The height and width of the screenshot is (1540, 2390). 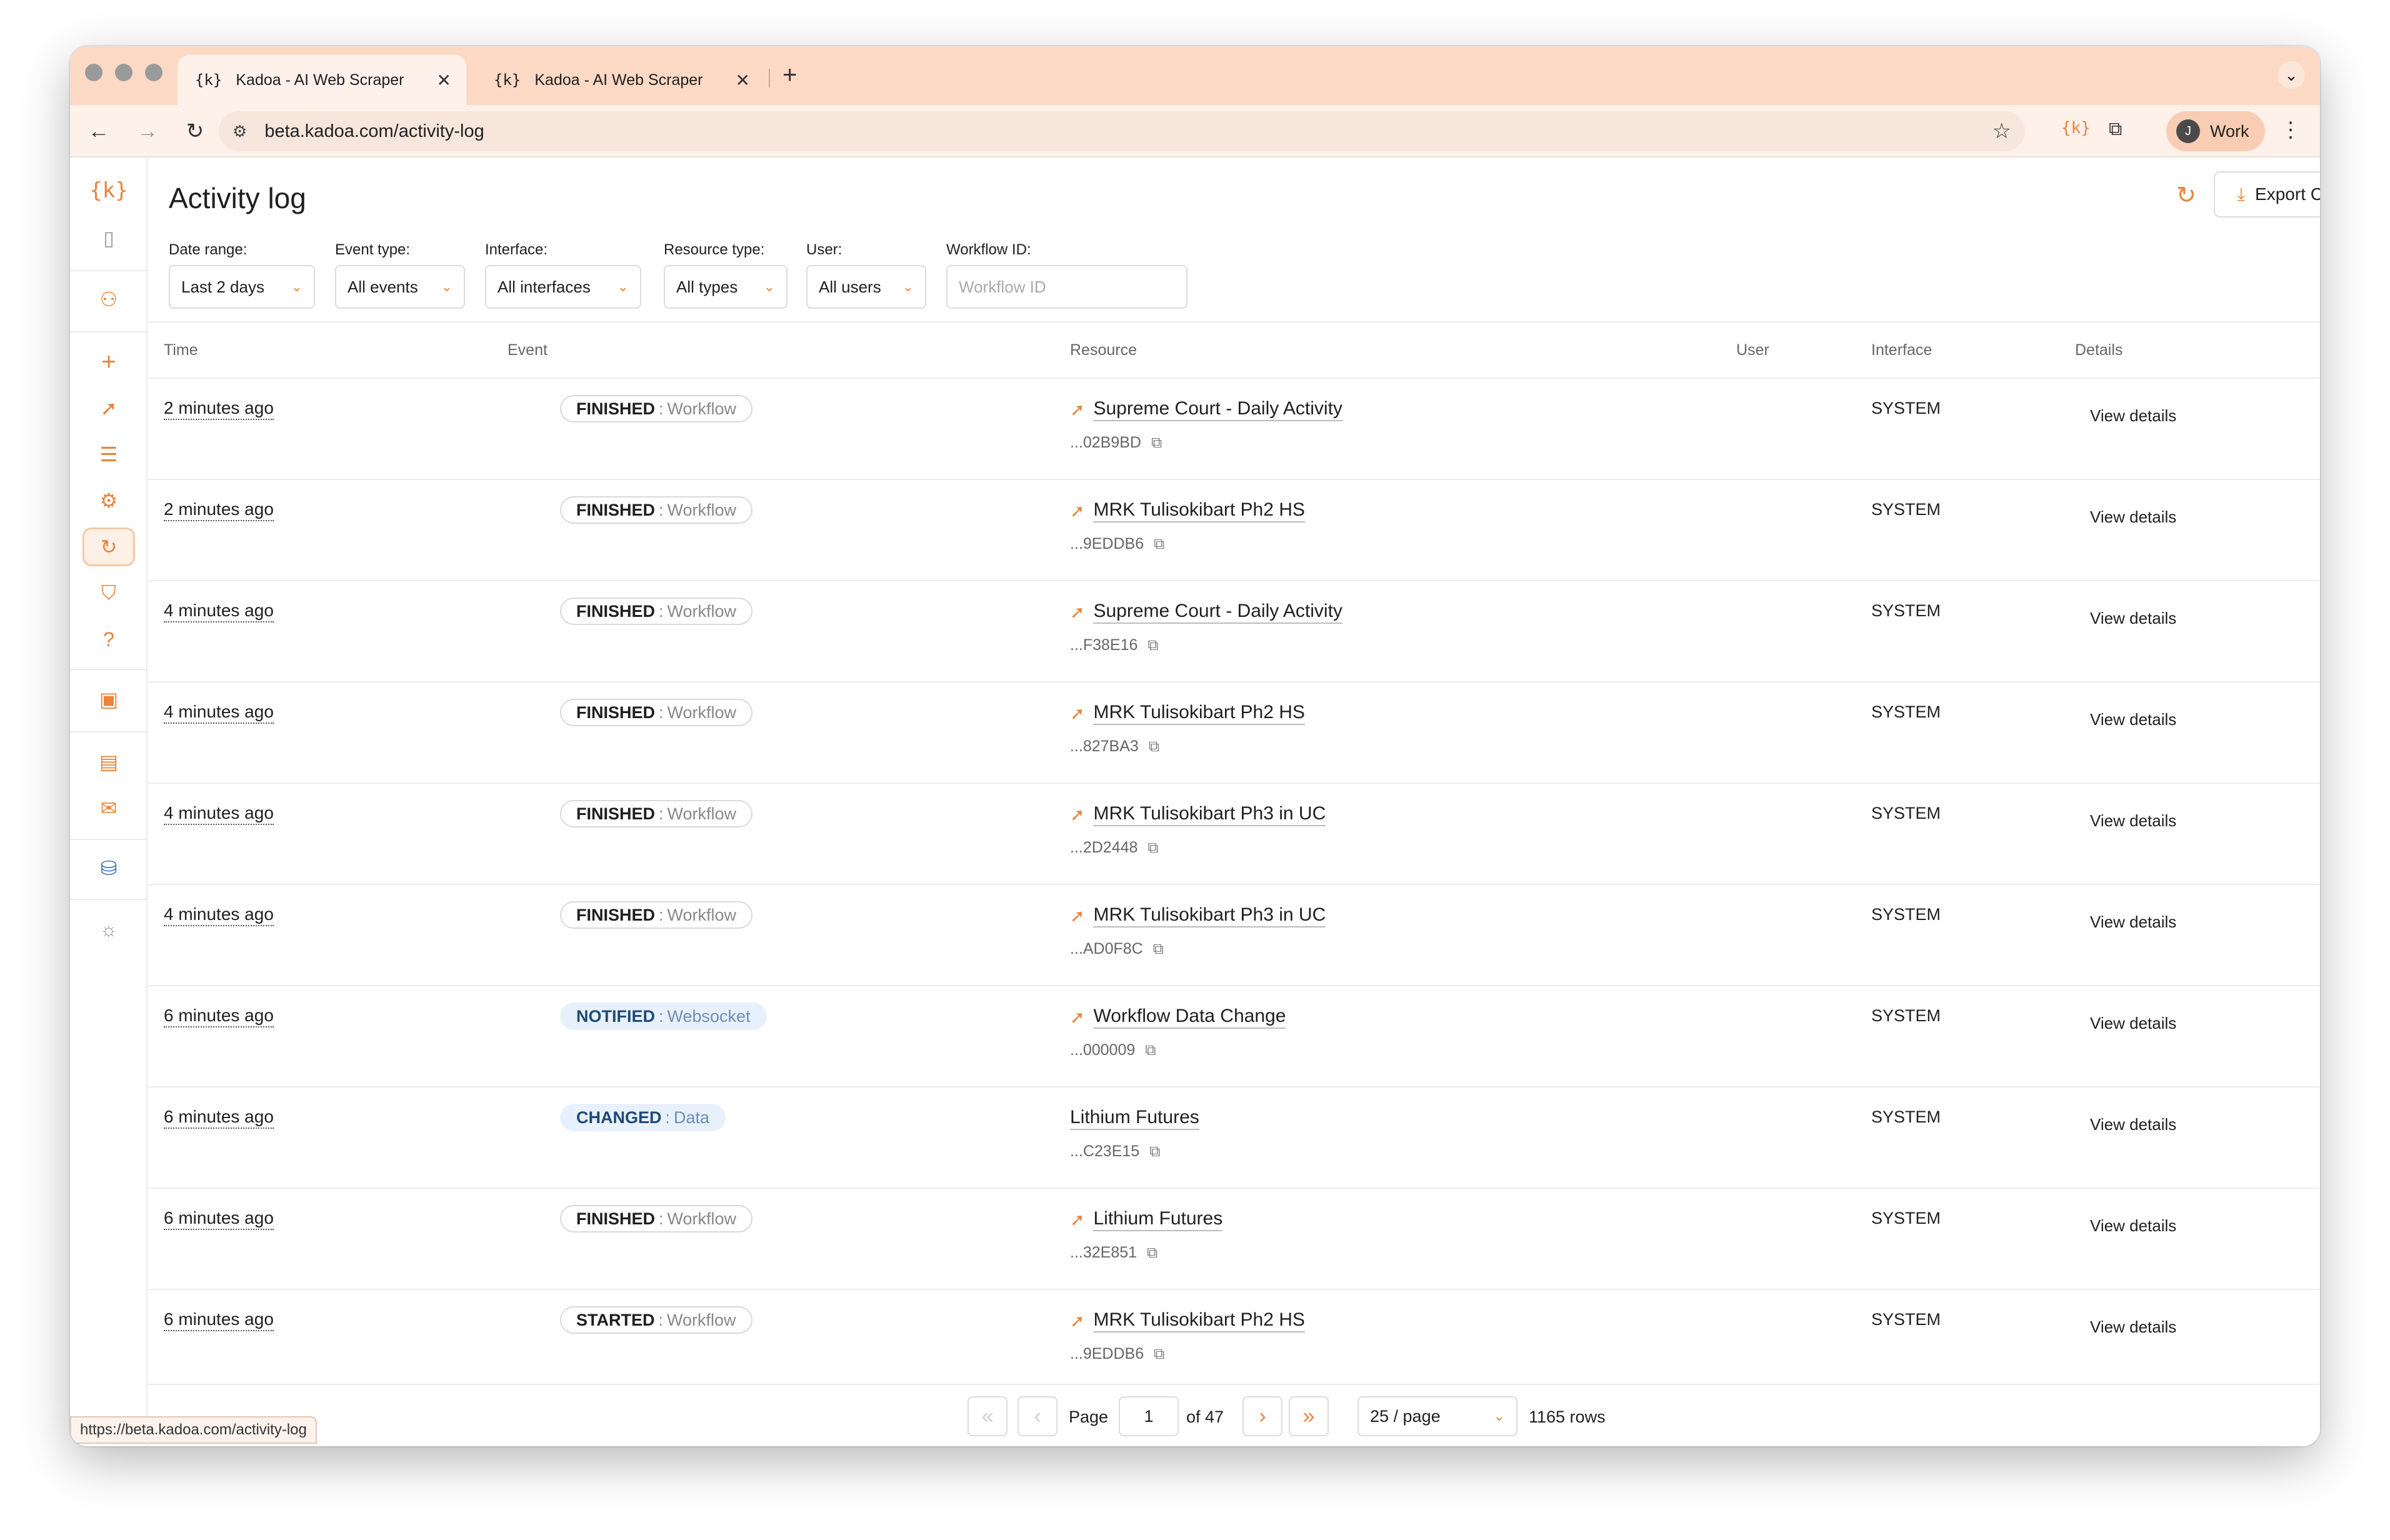 I want to click on resource-link: ➚ Workflow Data Change, so click(x=1178, y=1017).